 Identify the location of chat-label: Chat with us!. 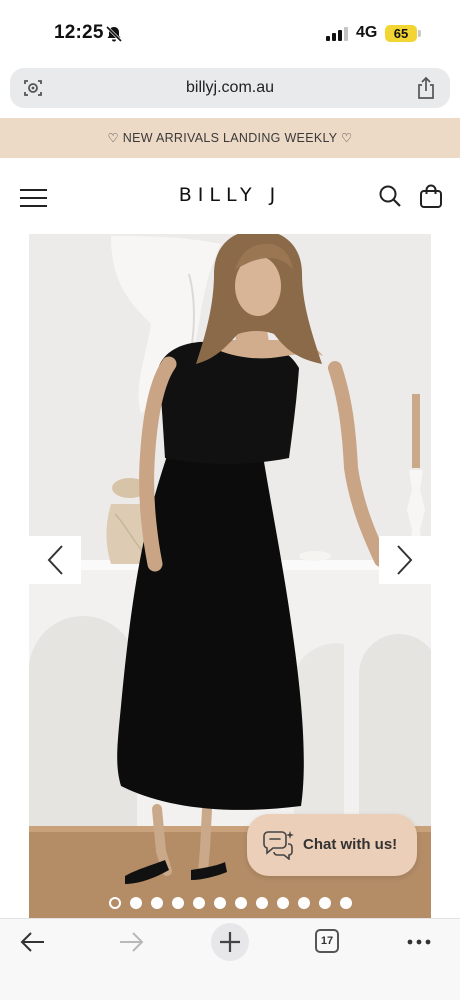
(350, 844).